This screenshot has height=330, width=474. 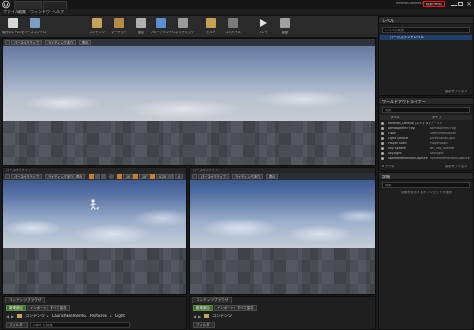 I want to click on toolbar-button-1: ソースコントロール, so click(x=35, y=27).